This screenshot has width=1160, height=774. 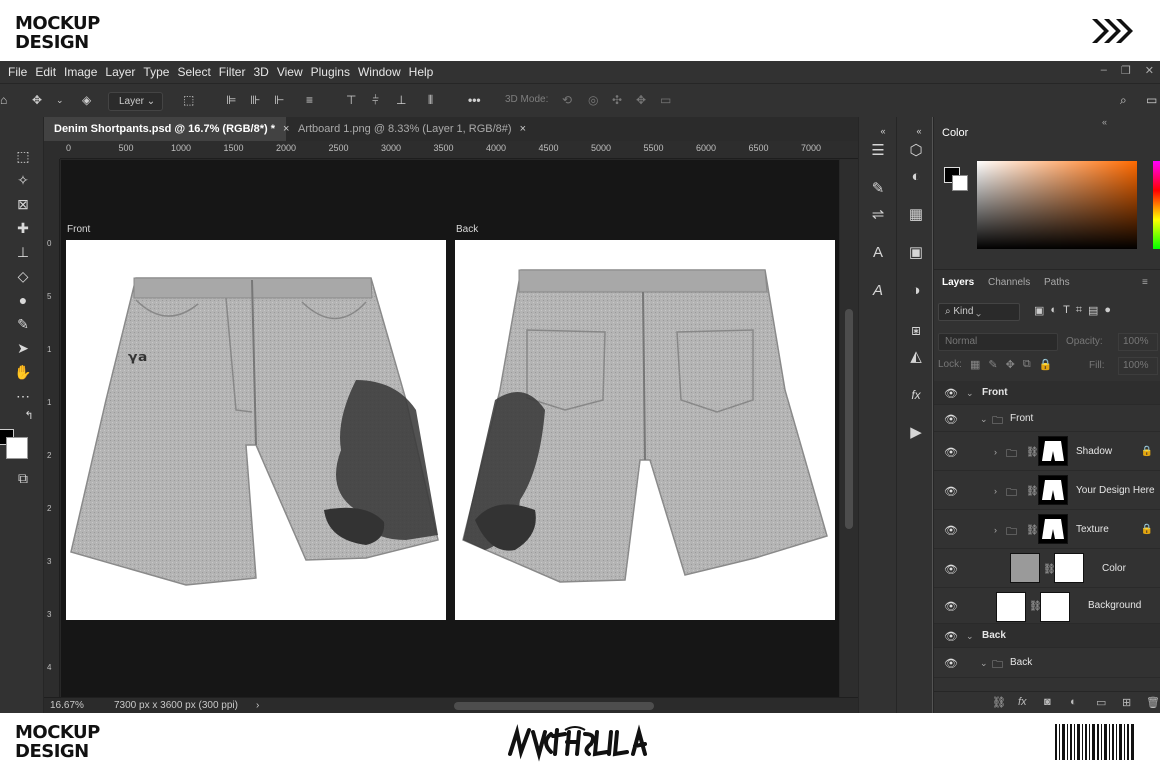 I want to click on filter-smart-icon: ▤, so click(x=1093, y=310).